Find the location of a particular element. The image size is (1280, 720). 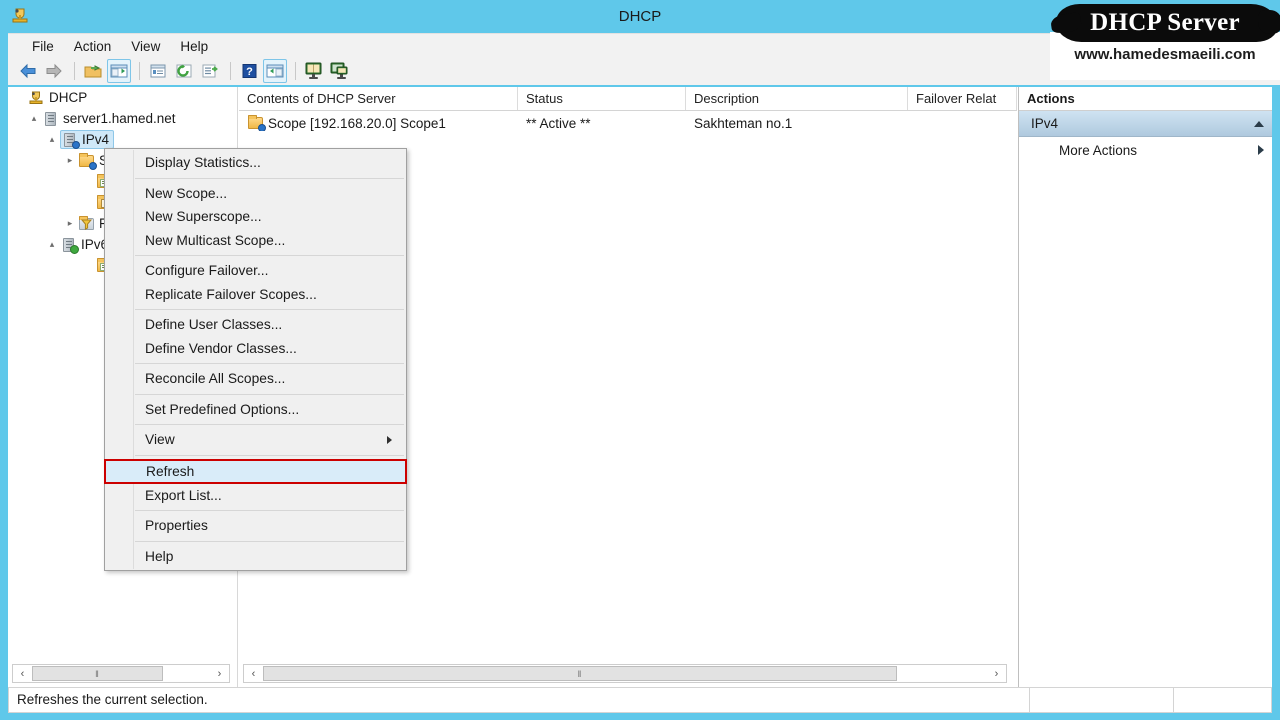

ctx-properties: Properties is located at coordinates (255, 526).